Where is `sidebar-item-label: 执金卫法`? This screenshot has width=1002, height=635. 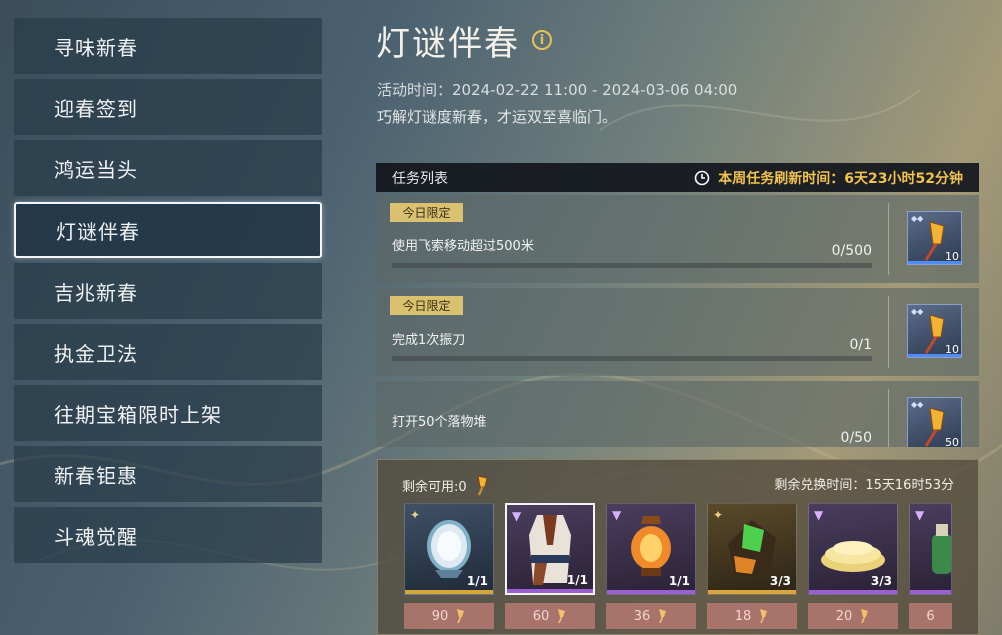 sidebar-item-label: 执金卫法 is located at coordinates (96, 353).